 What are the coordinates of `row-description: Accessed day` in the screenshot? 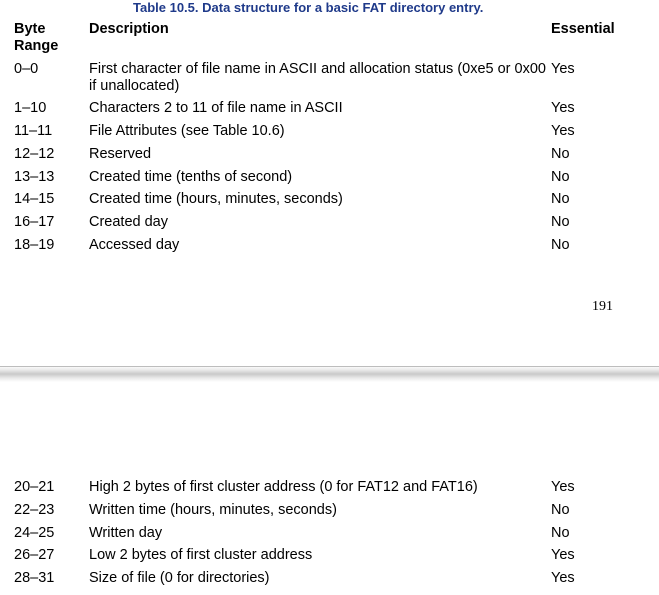 It's located at (134, 245).